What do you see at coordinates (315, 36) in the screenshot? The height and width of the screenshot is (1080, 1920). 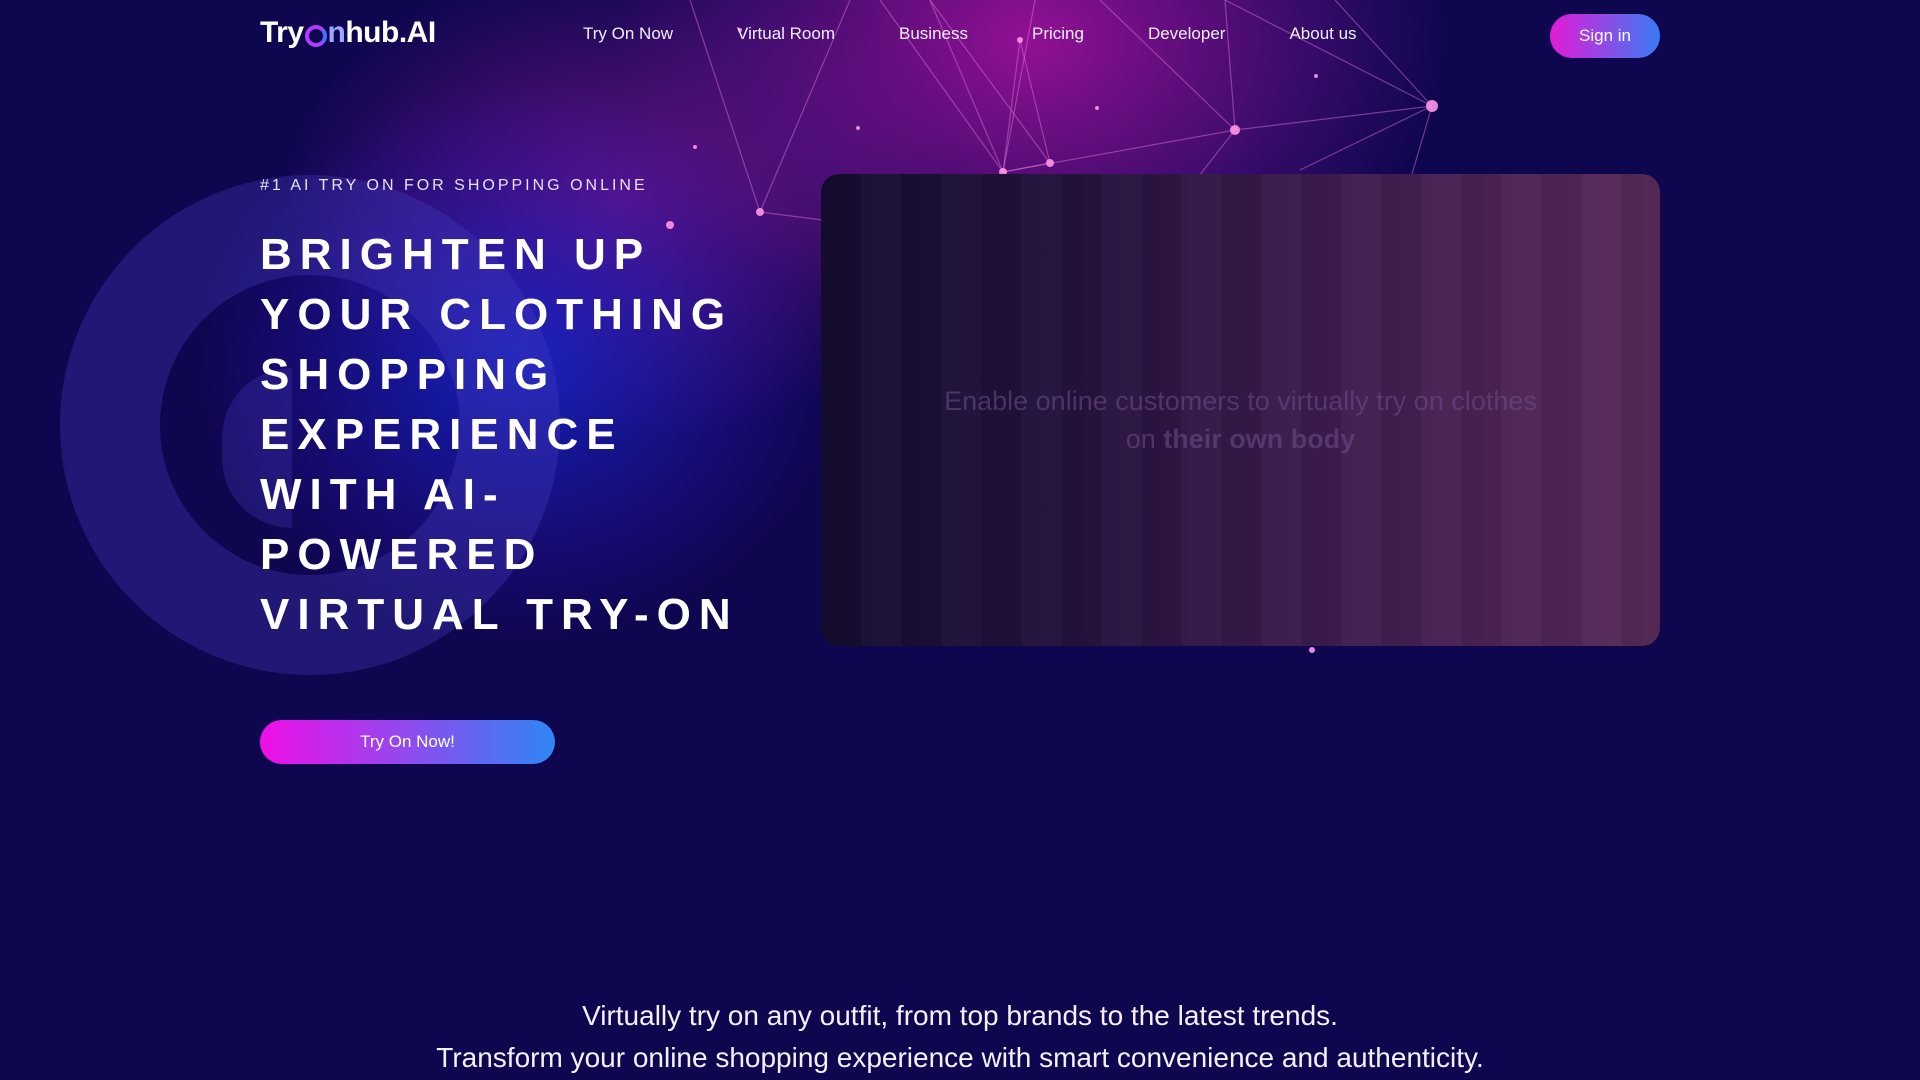 I see `logo-o-mark-icon` at bounding box center [315, 36].